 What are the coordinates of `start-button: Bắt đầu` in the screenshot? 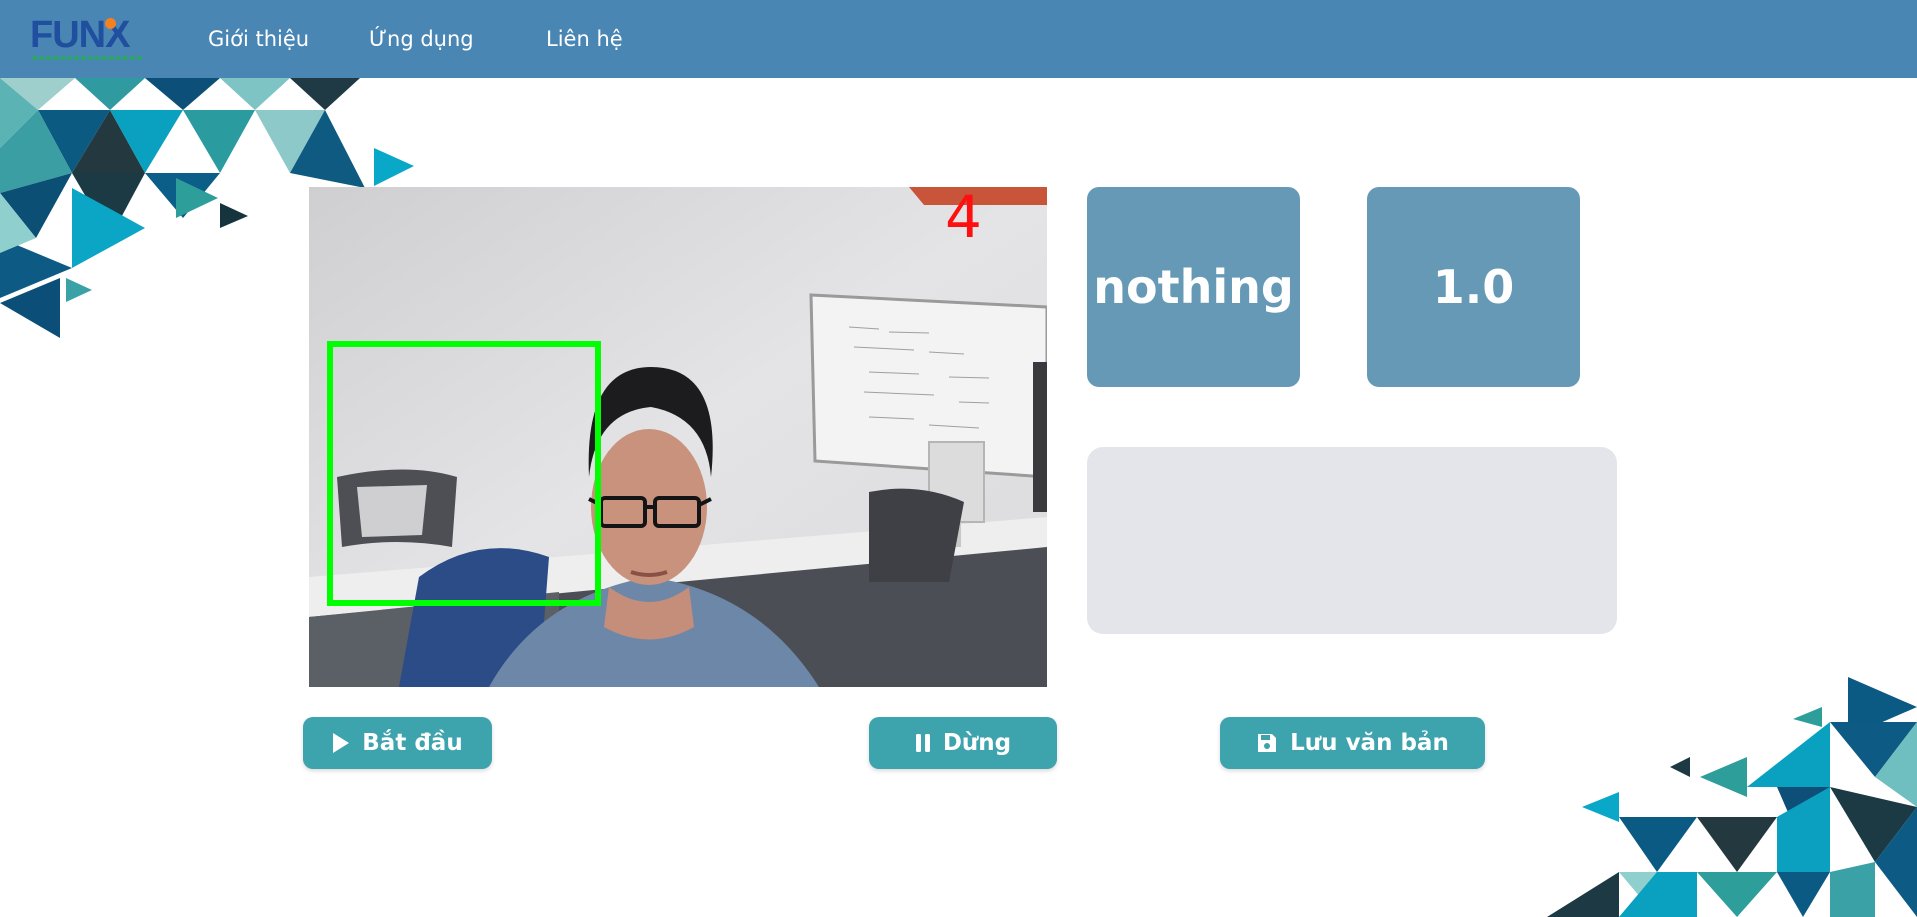 It's located at (397, 743).